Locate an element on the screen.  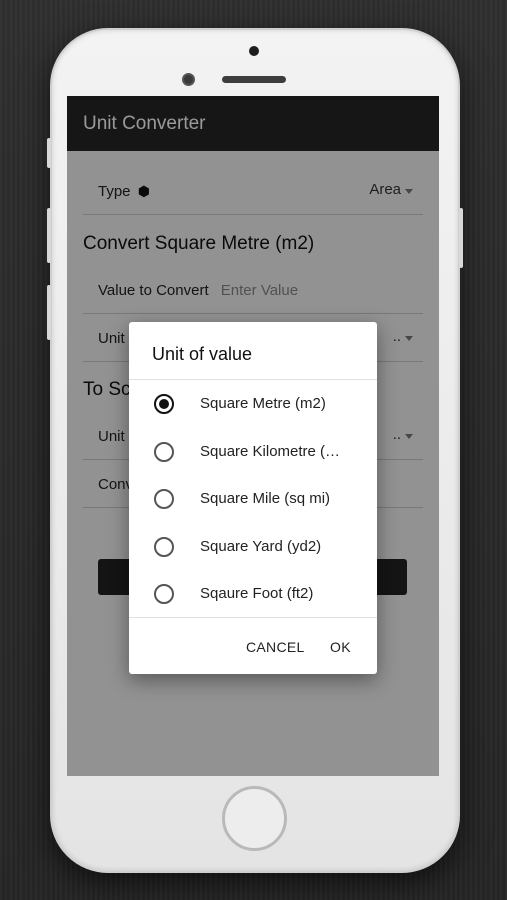
option-square-metre: Square Metre (m2) is located at coordinates (253, 404).